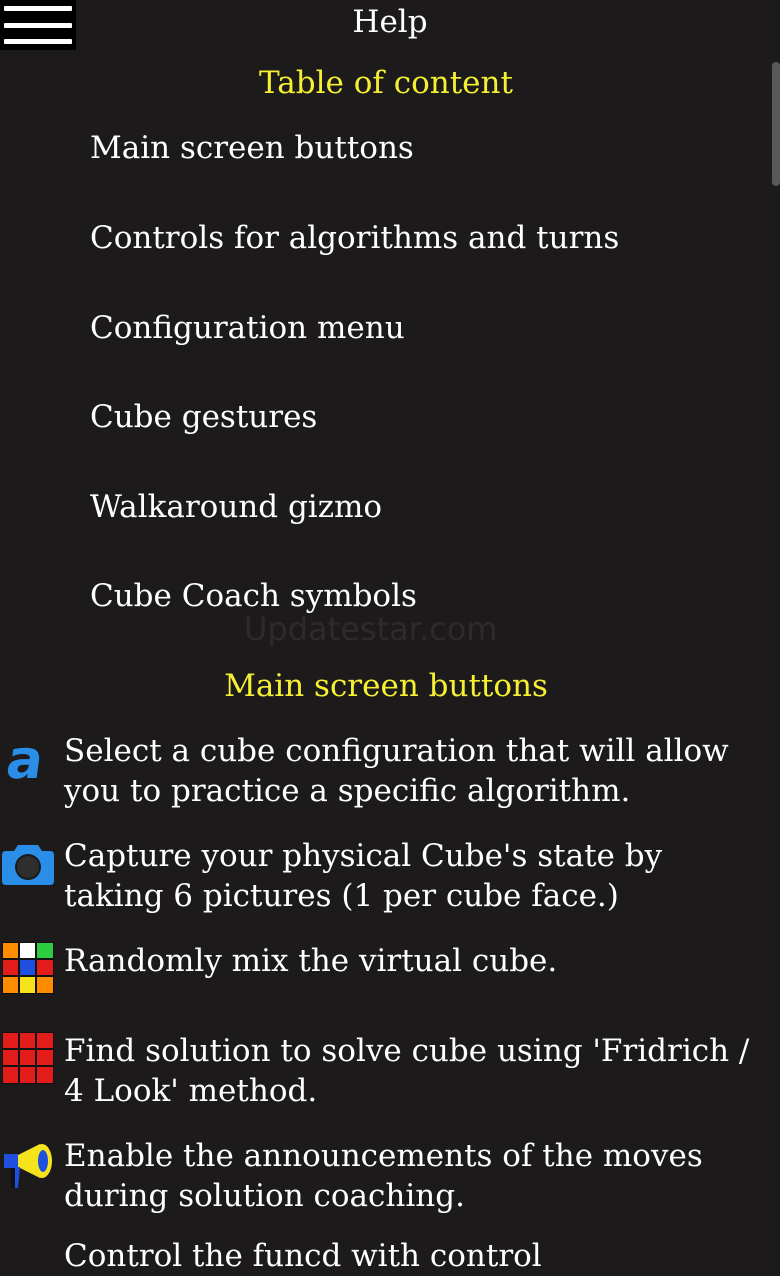 This screenshot has height=1276, width=780. I want to click on toc-item-cube-gestures: Cube gestures, so click(203, 417).